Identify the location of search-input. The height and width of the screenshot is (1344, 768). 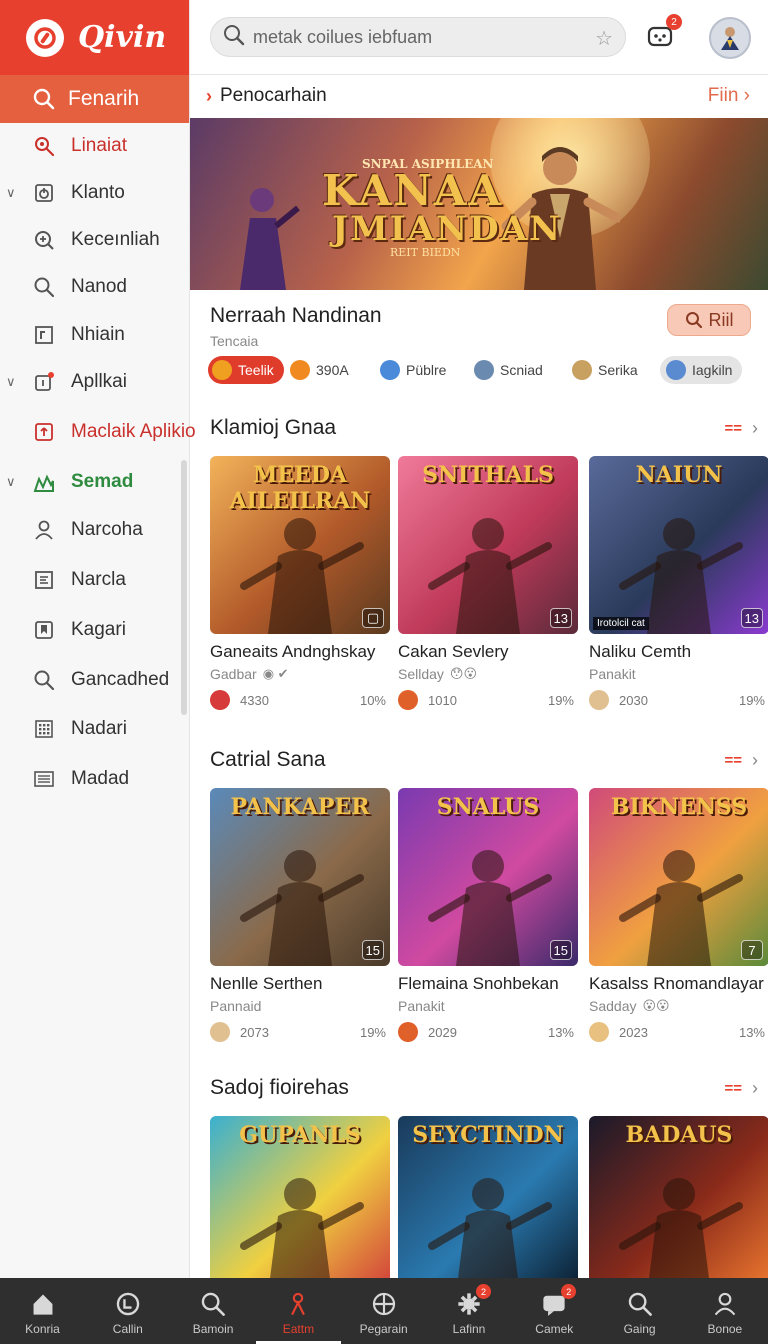
(418, 37).